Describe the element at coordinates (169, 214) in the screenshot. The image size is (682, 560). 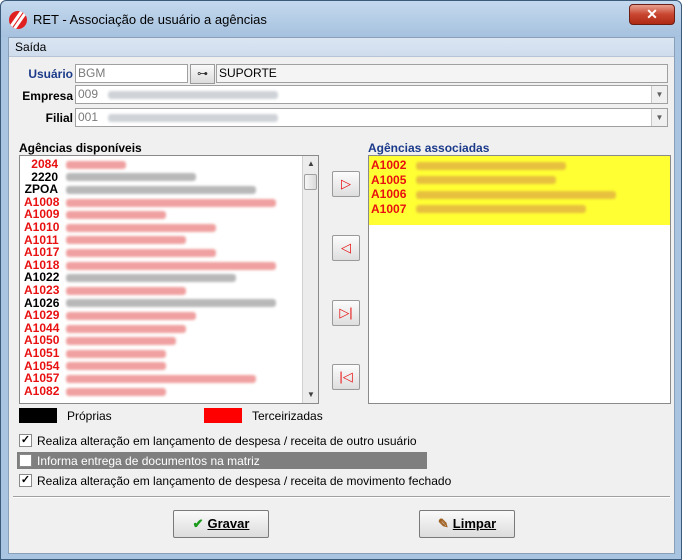
I see `available-list-item: A1009` at that location.